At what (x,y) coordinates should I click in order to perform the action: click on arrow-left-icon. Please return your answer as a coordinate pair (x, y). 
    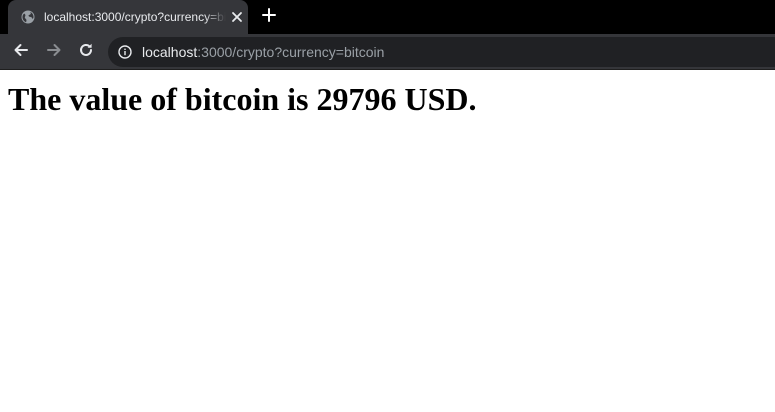
    Looking at the image, I should click on (21, 52).